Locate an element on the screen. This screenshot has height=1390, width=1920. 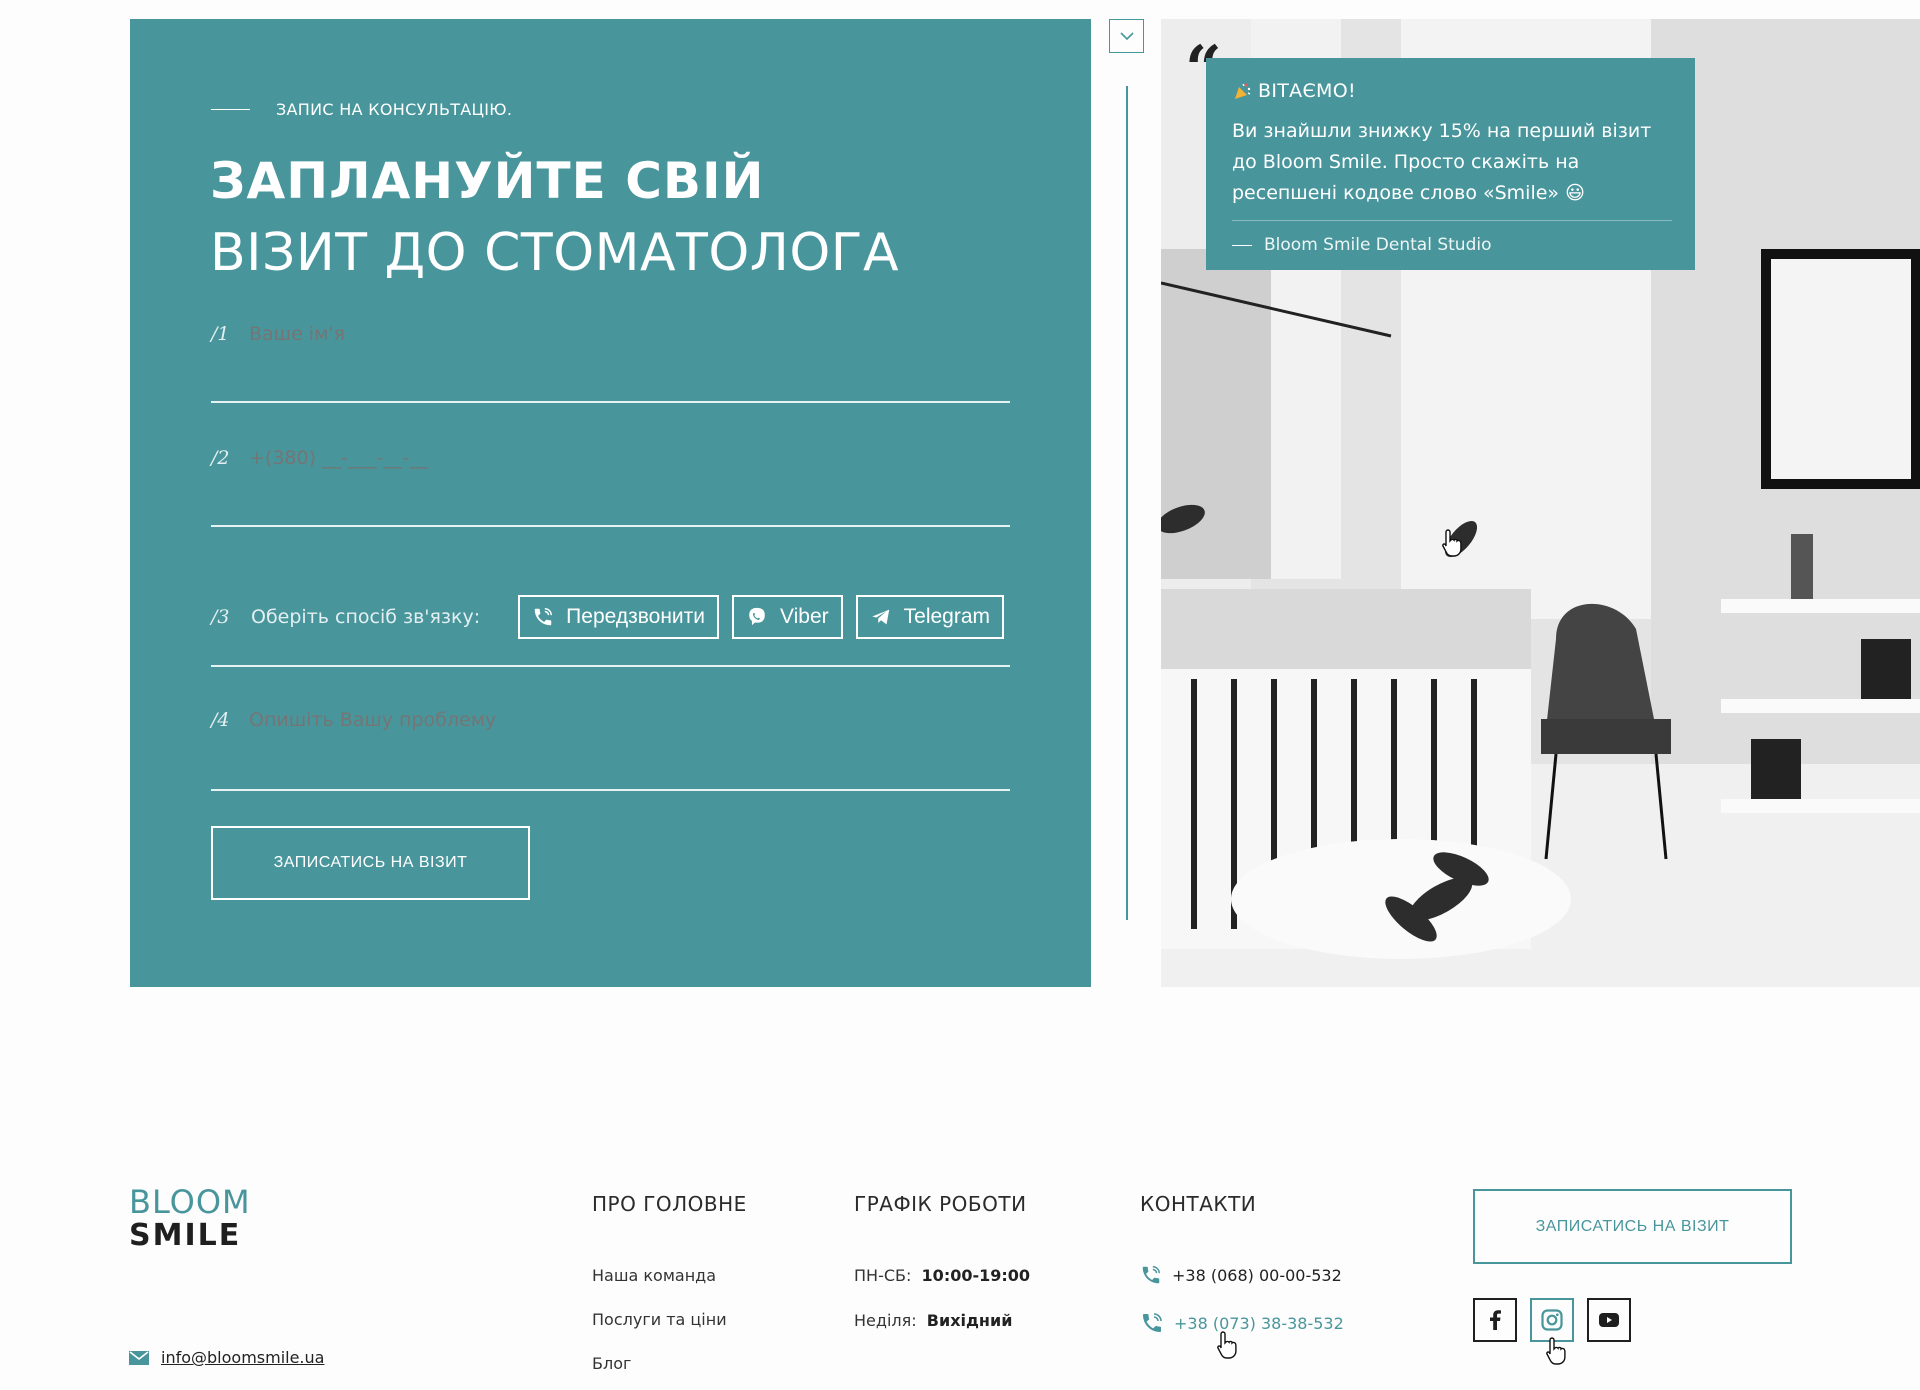
field-number: /4 is located at coordinates (220, 720).